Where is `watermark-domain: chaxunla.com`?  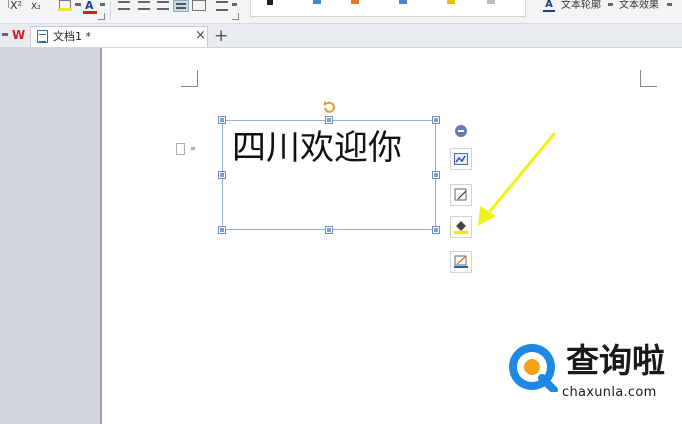 watermark-domain: chaxunla.com is located at coordinates (609, 392).